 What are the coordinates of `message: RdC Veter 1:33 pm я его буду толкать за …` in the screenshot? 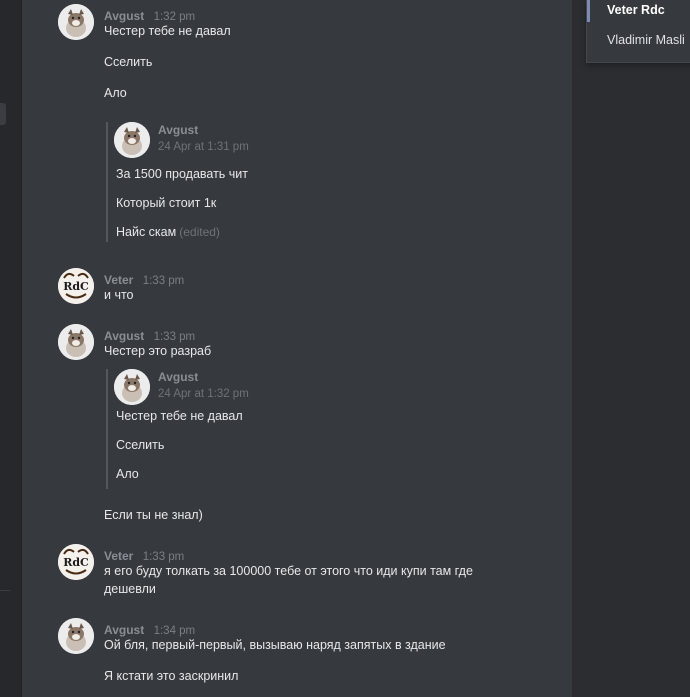 It's located at (278, 572).